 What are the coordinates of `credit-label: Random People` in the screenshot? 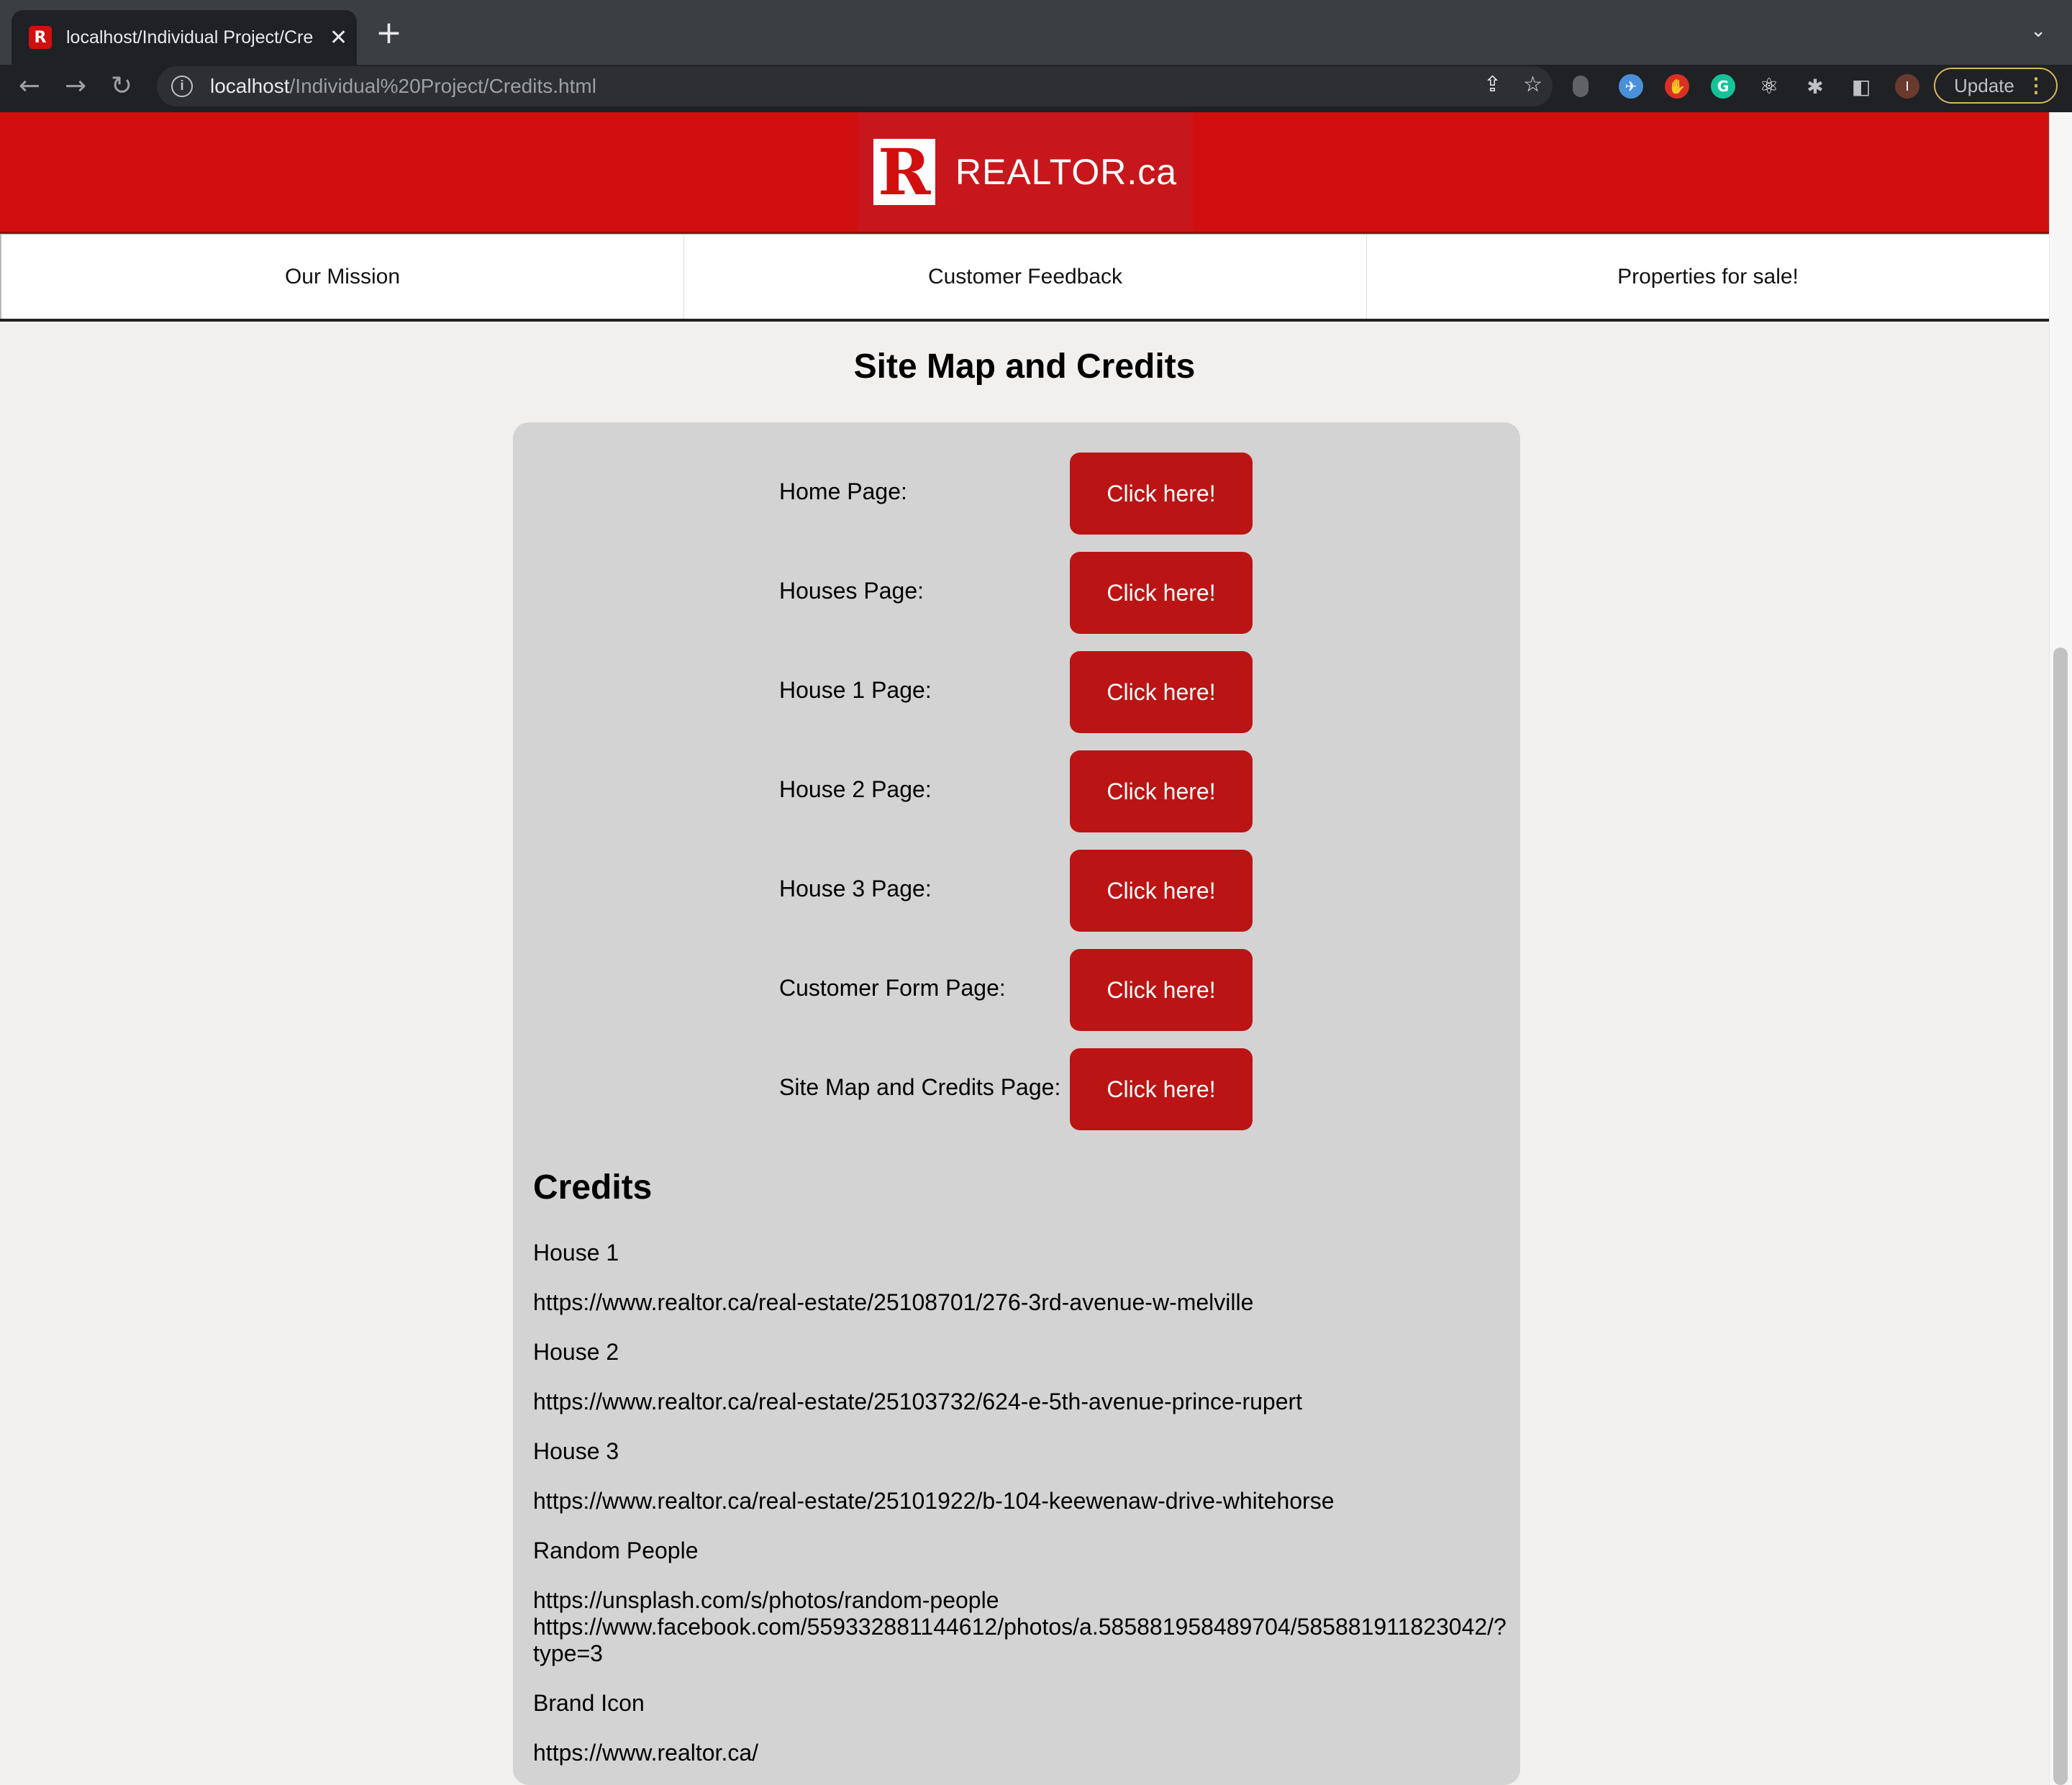 It's located at (616, 1550).